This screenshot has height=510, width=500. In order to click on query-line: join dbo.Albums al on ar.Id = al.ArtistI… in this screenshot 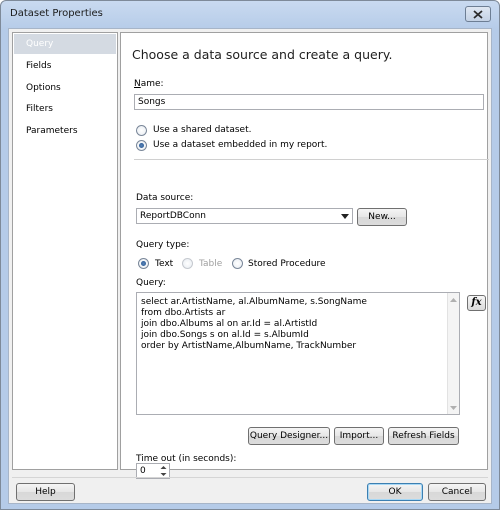, I will do `click(229, 324)`.